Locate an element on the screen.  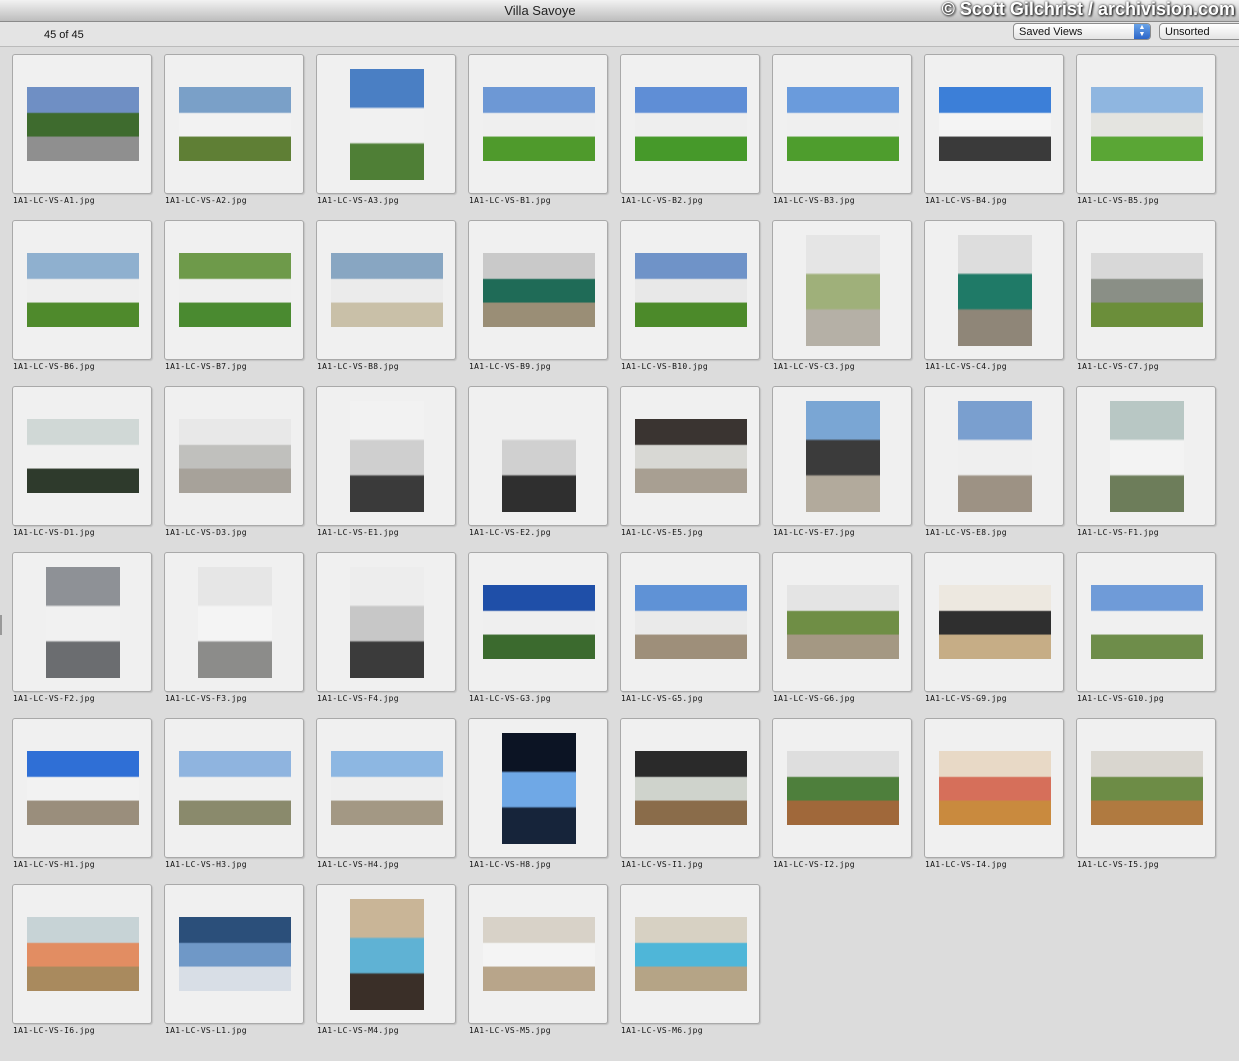
thumbnail-item: 1A1-LC-VS-B1.jpg is located at coordinates (538, 134).